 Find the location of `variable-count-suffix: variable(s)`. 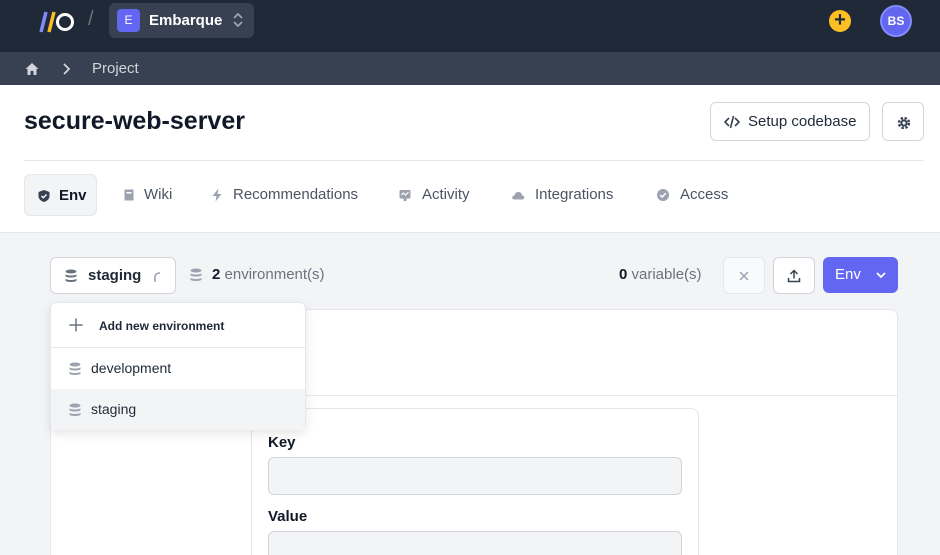

variable-count-suffix: variable(s) is located at coordinates (666, 274).